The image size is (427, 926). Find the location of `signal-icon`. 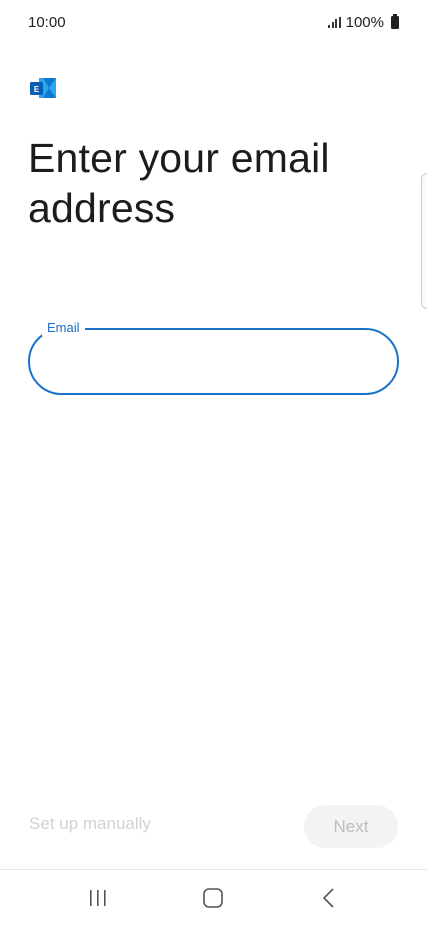

signal-icon is located at coordinates (334, 22).